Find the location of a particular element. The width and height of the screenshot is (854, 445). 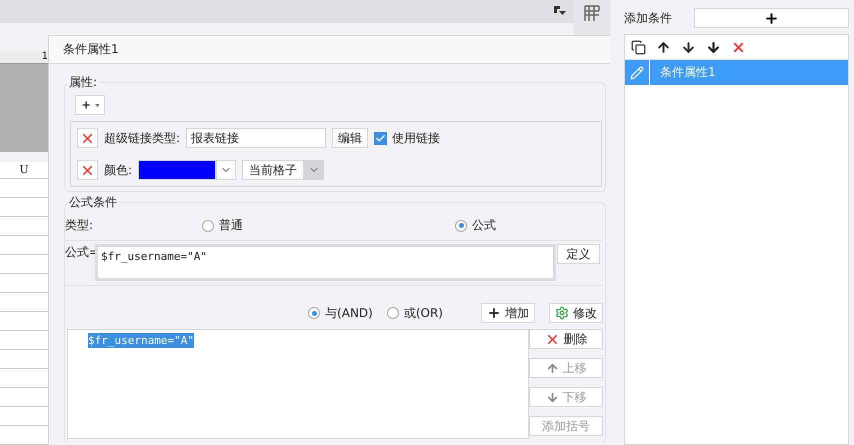

group-legend: 公式条件 is located at coordinates (93, 202).